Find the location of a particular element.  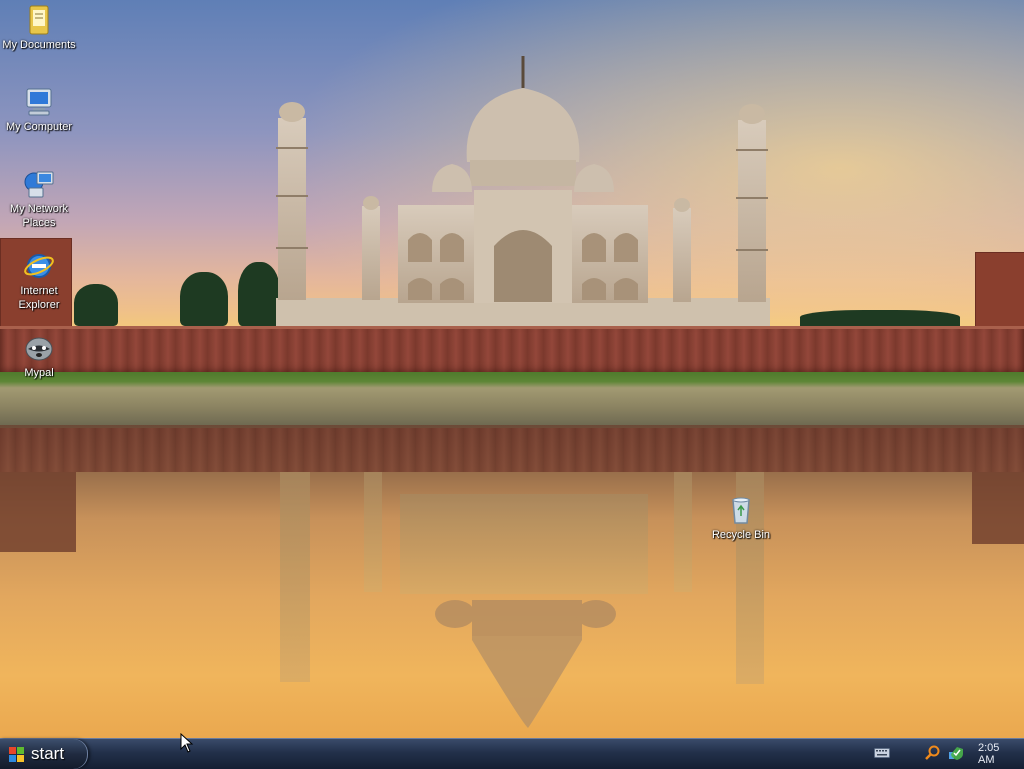

desktop-icon-mypal: Mypal is located at coordinates (39, 356).